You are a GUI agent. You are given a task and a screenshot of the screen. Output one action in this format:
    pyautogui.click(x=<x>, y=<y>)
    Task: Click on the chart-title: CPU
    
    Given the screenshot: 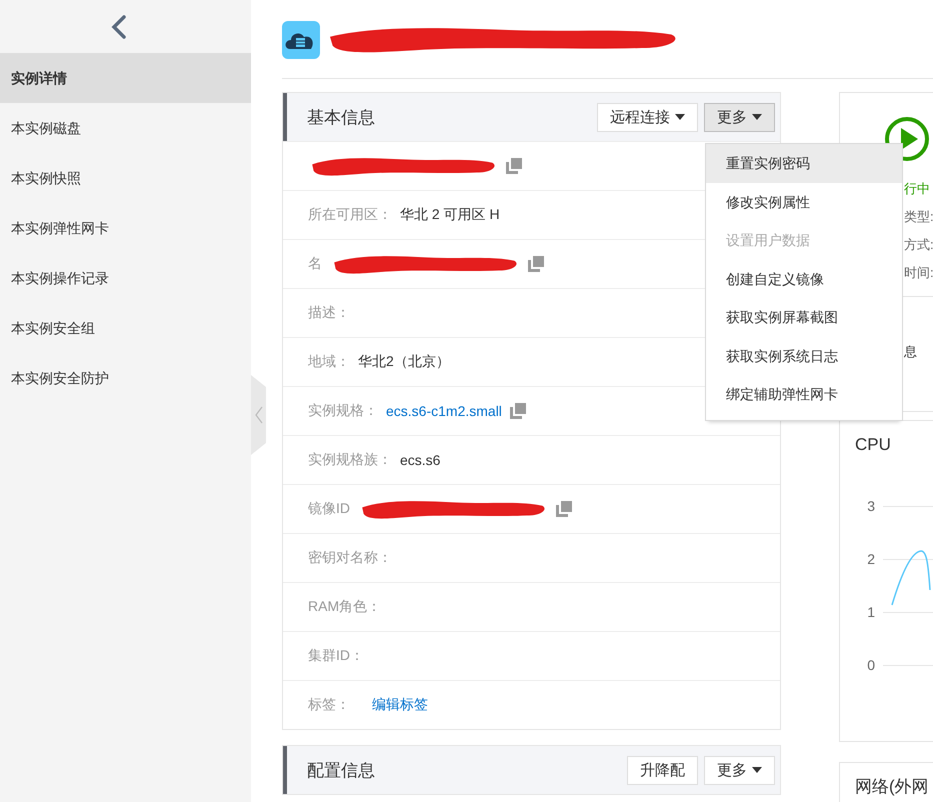 What is the action you would take?
    pyautogui.click(x=873, y=445)
    